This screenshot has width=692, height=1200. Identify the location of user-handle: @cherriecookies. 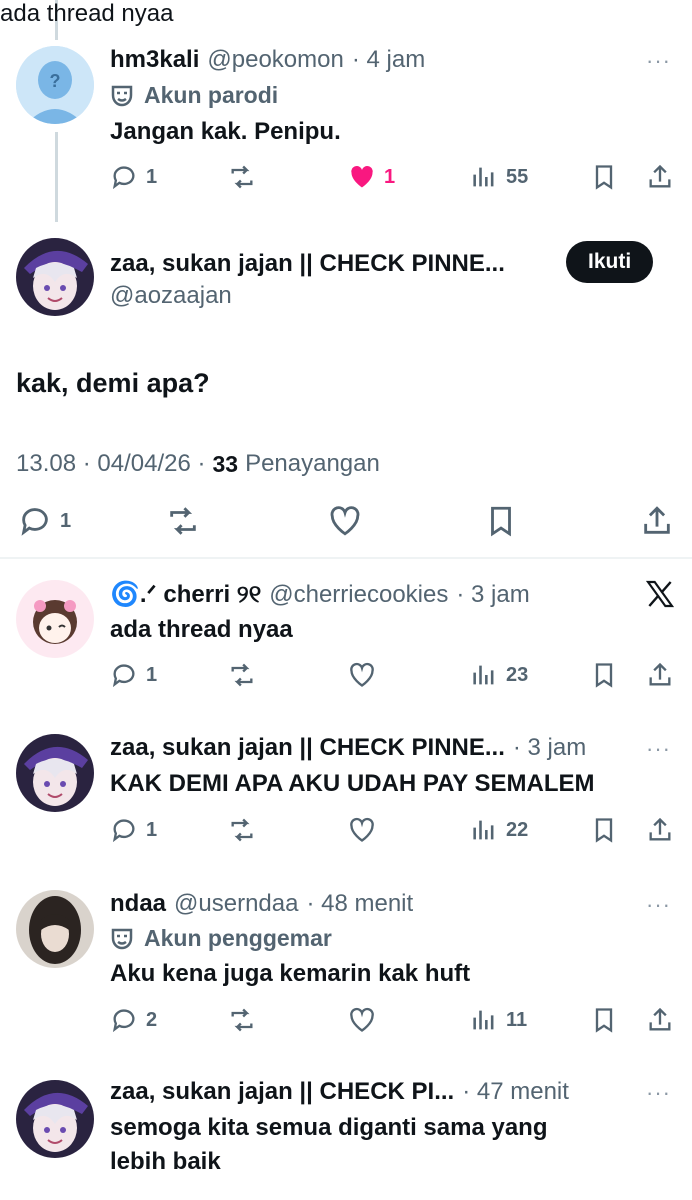
(358, 595).